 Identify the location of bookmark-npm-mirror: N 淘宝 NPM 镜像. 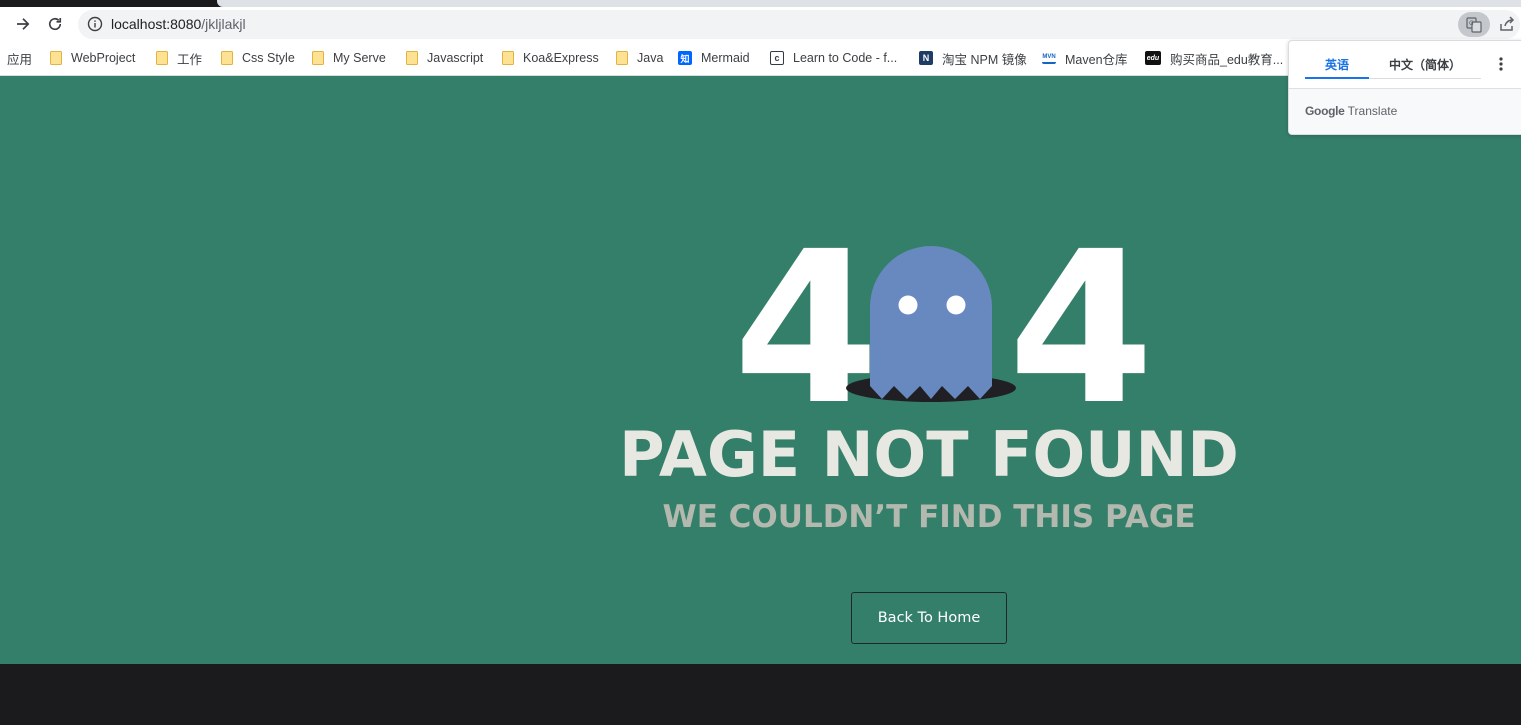
(973, 58).